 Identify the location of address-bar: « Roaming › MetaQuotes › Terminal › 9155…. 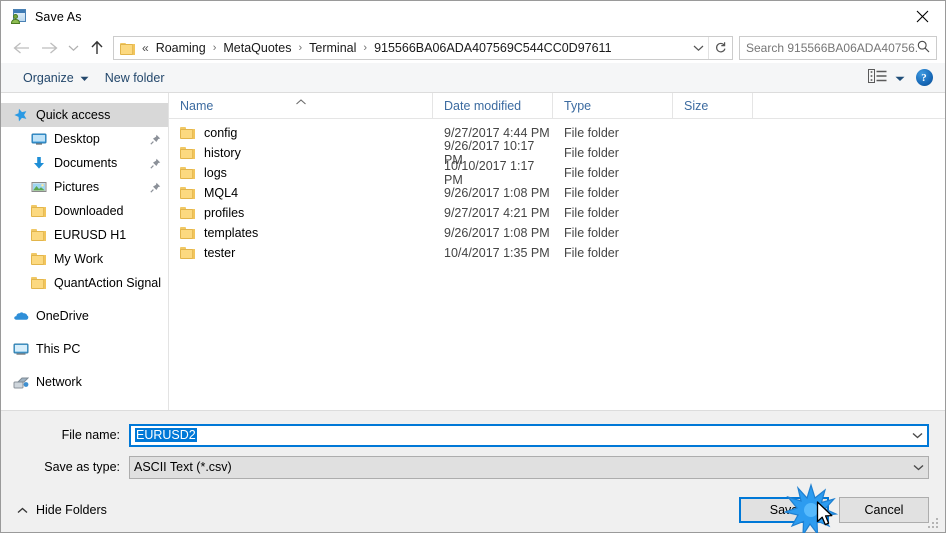
(423, 47).